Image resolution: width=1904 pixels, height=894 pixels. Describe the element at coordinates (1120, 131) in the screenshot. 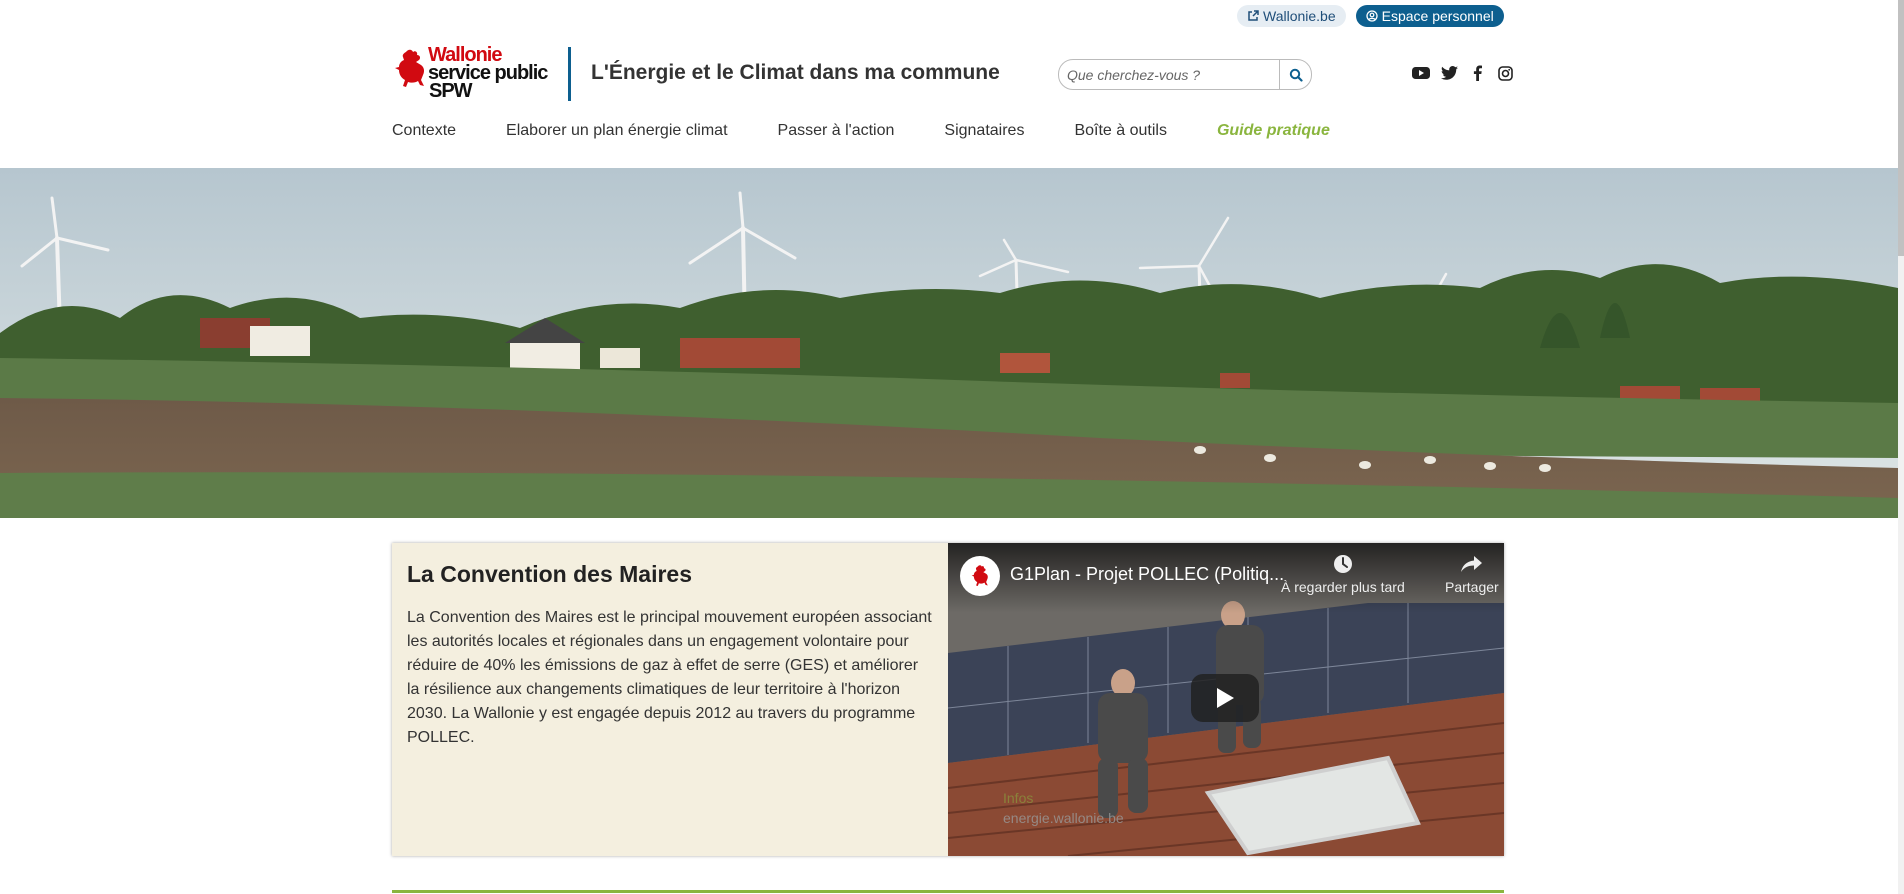

I see `nav-item-boite-outils: Boîte à outils` at that location.